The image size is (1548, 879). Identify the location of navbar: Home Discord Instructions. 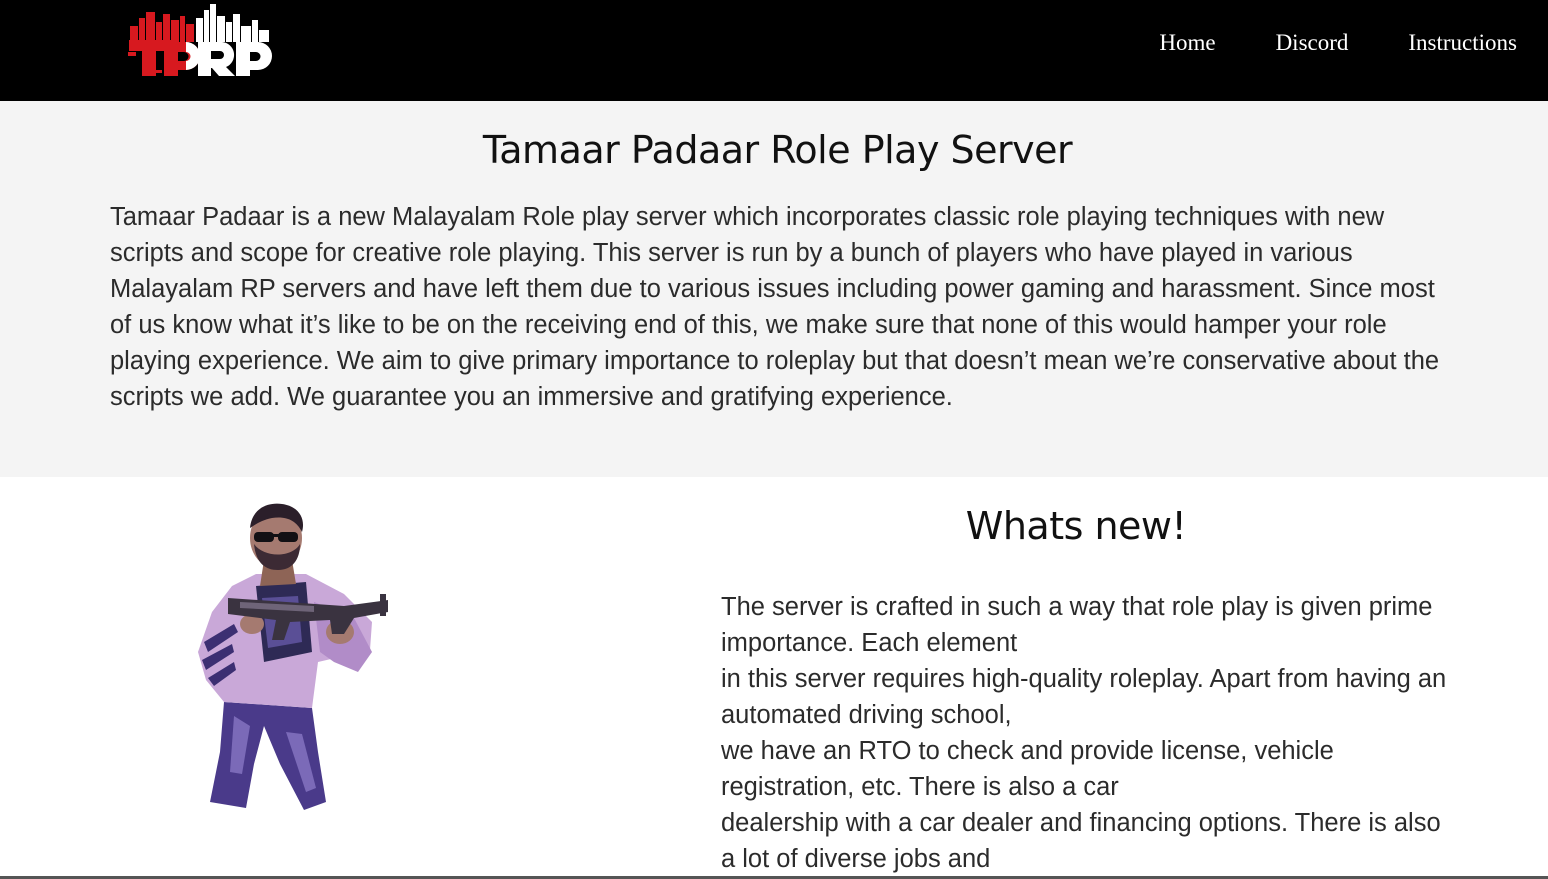
(774, 50).